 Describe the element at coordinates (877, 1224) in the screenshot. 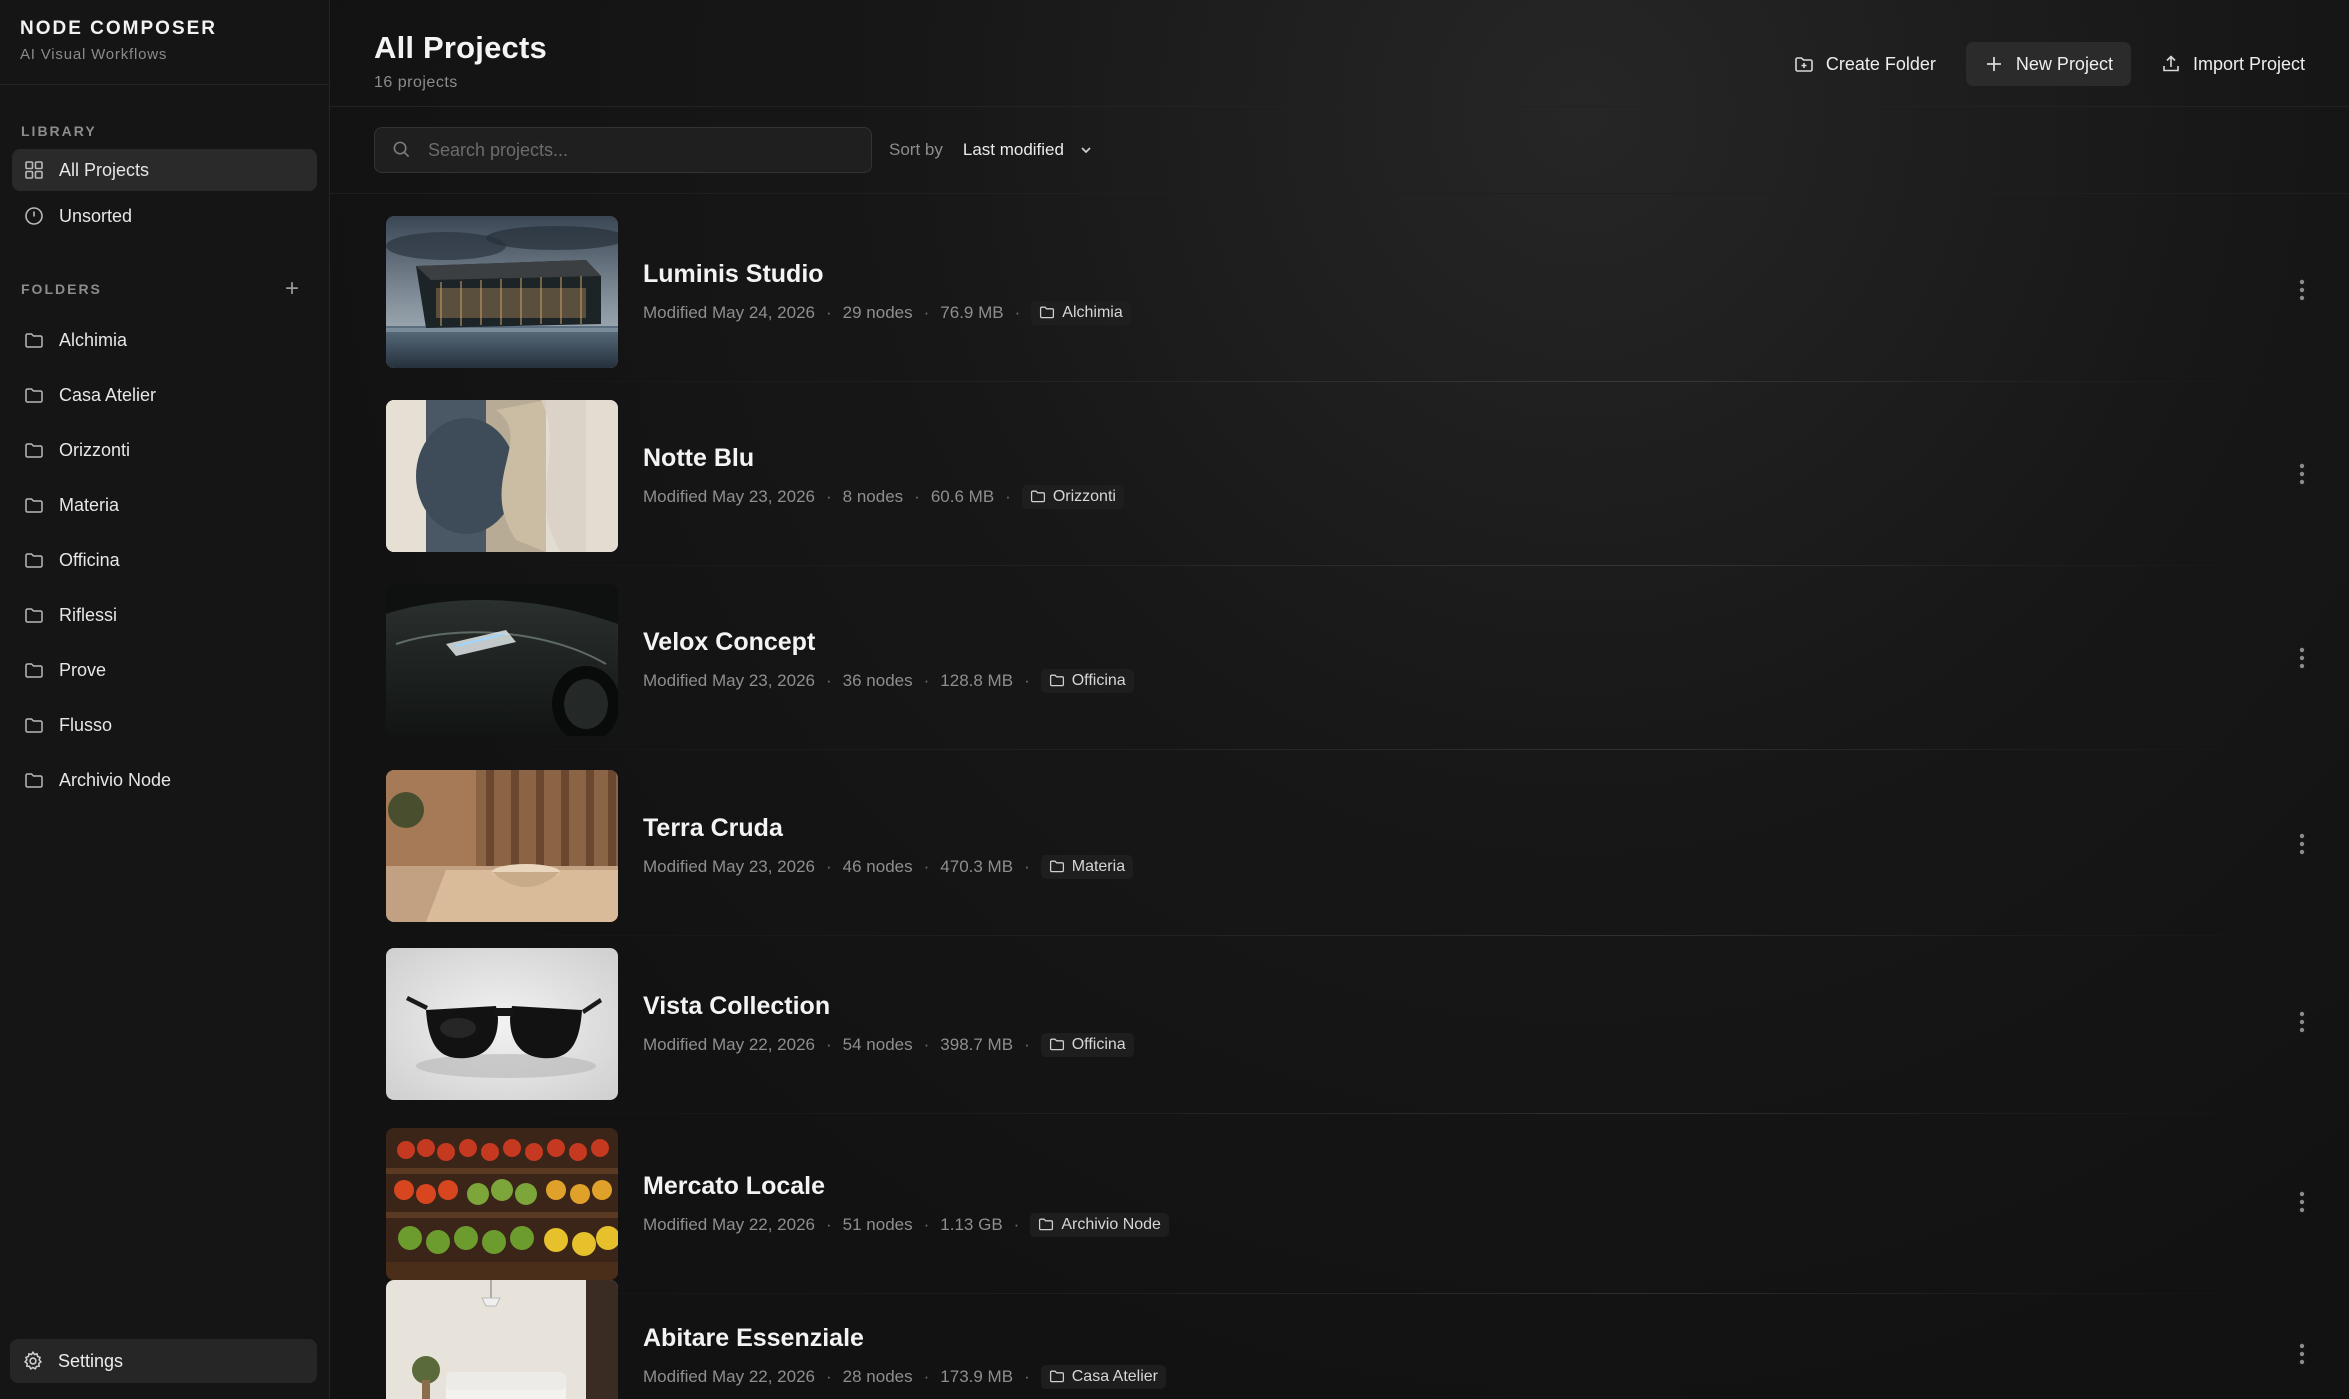

I see `project-nodes: 51 nodes` at that location.